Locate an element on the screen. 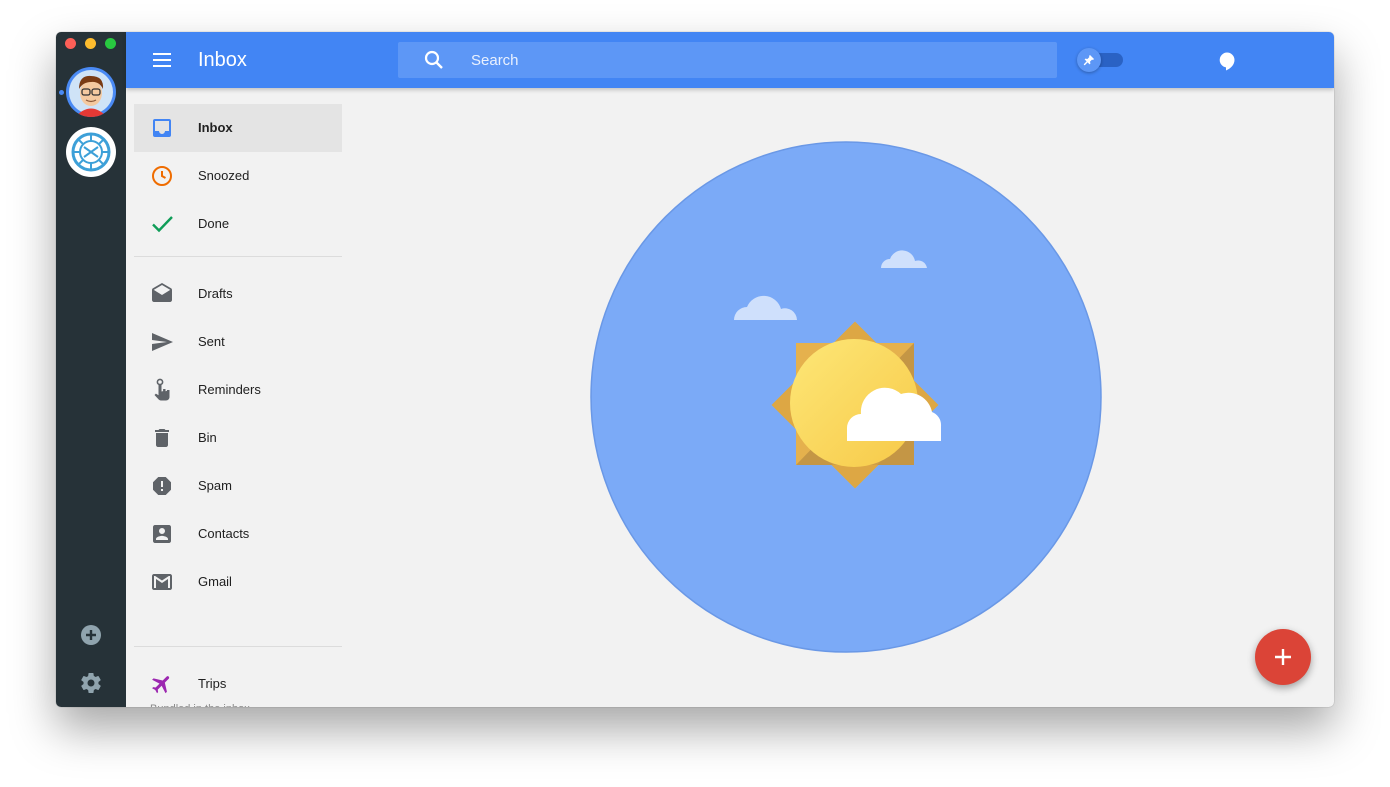 The width and height of the screenshot is (1390, 787). plus-icon is located at coordinates (1283, 657).